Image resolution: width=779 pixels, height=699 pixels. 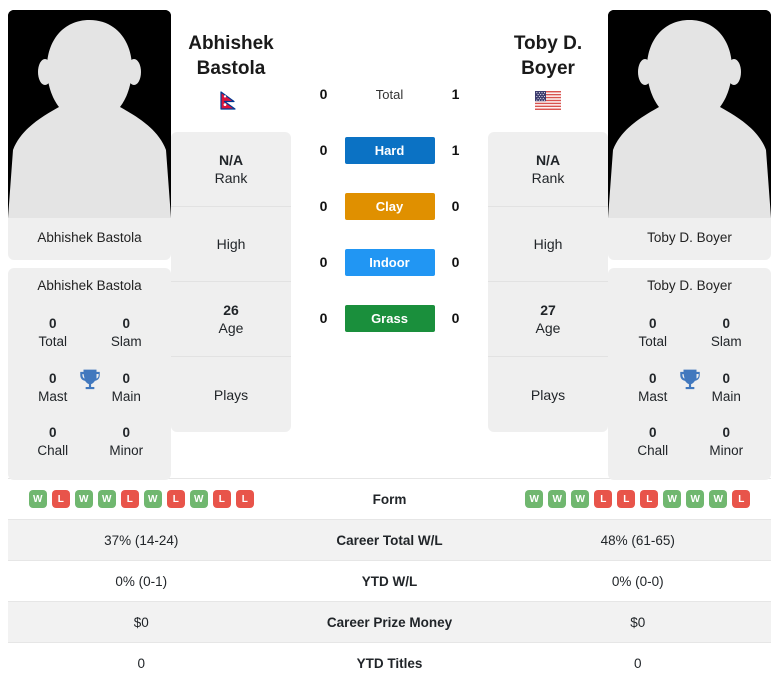 I want to click on right-player-first-name: Toby D., so click(x=548, y=43).